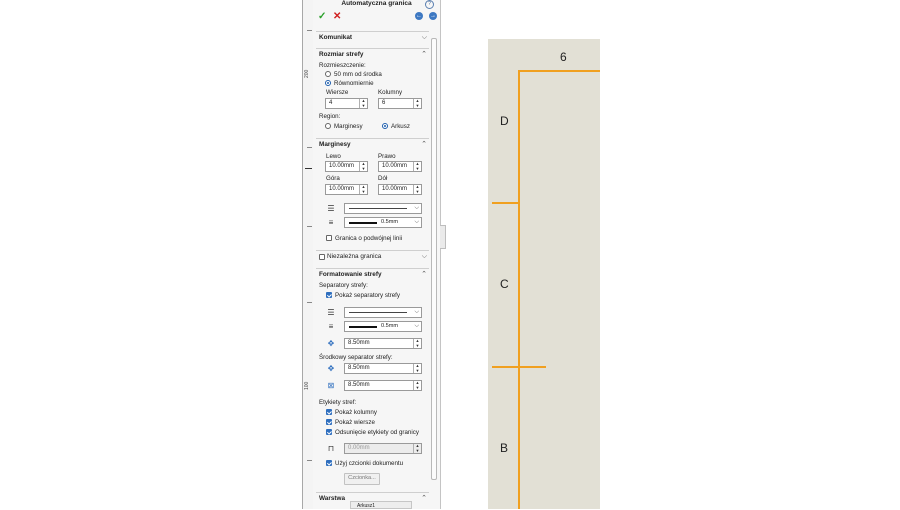 The height and width of the screenshot is (510, 900). What do you see at coordinates (329, 422) in the screenshot?
I see `show-rows-checkbox` at bounding box center [329, 422].